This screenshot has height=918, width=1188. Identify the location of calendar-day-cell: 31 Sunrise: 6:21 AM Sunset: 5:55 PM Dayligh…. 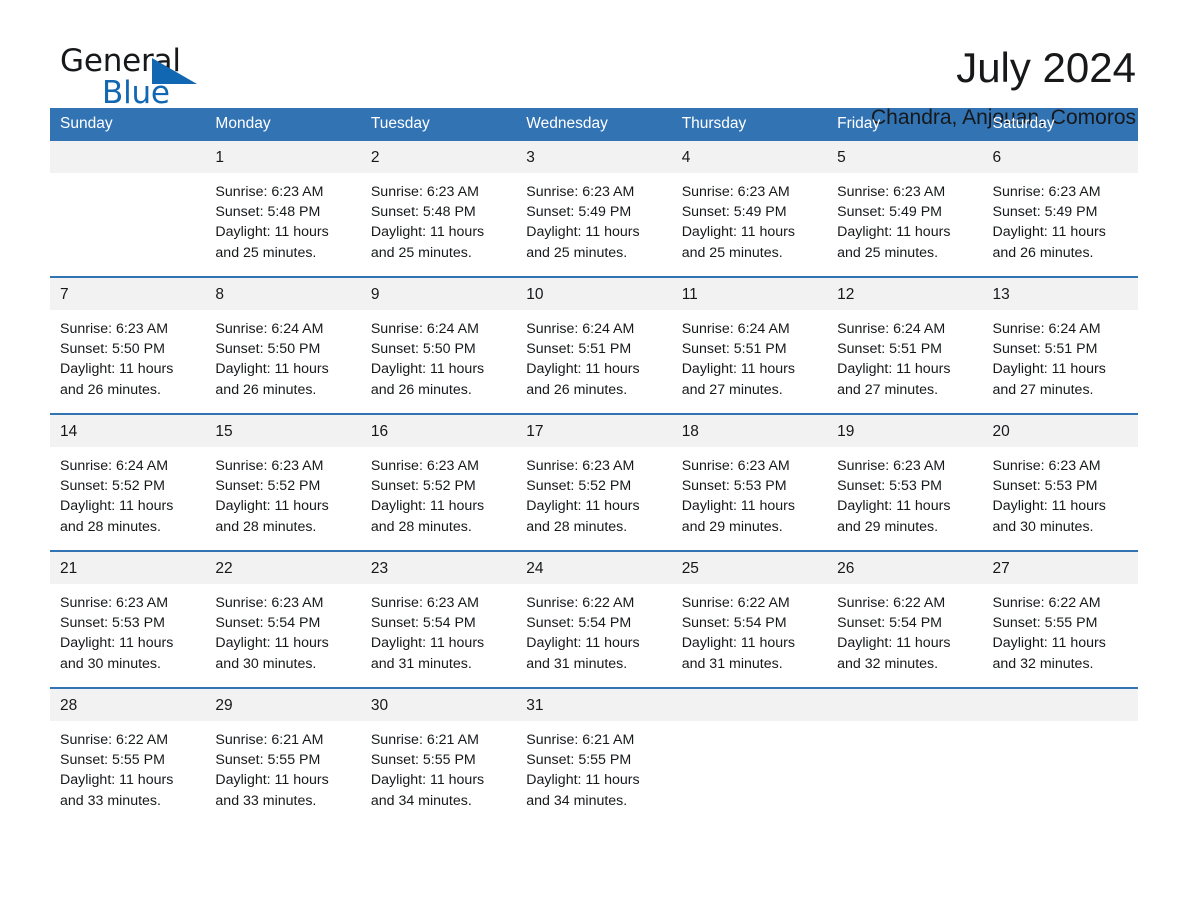
(594, 755).